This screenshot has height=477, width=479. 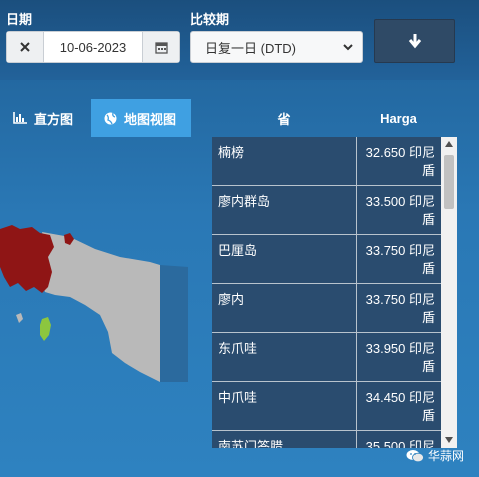 I want to click on table-row: 巴厘岛 33.750 印尼盾, so click(x=326, y=259).